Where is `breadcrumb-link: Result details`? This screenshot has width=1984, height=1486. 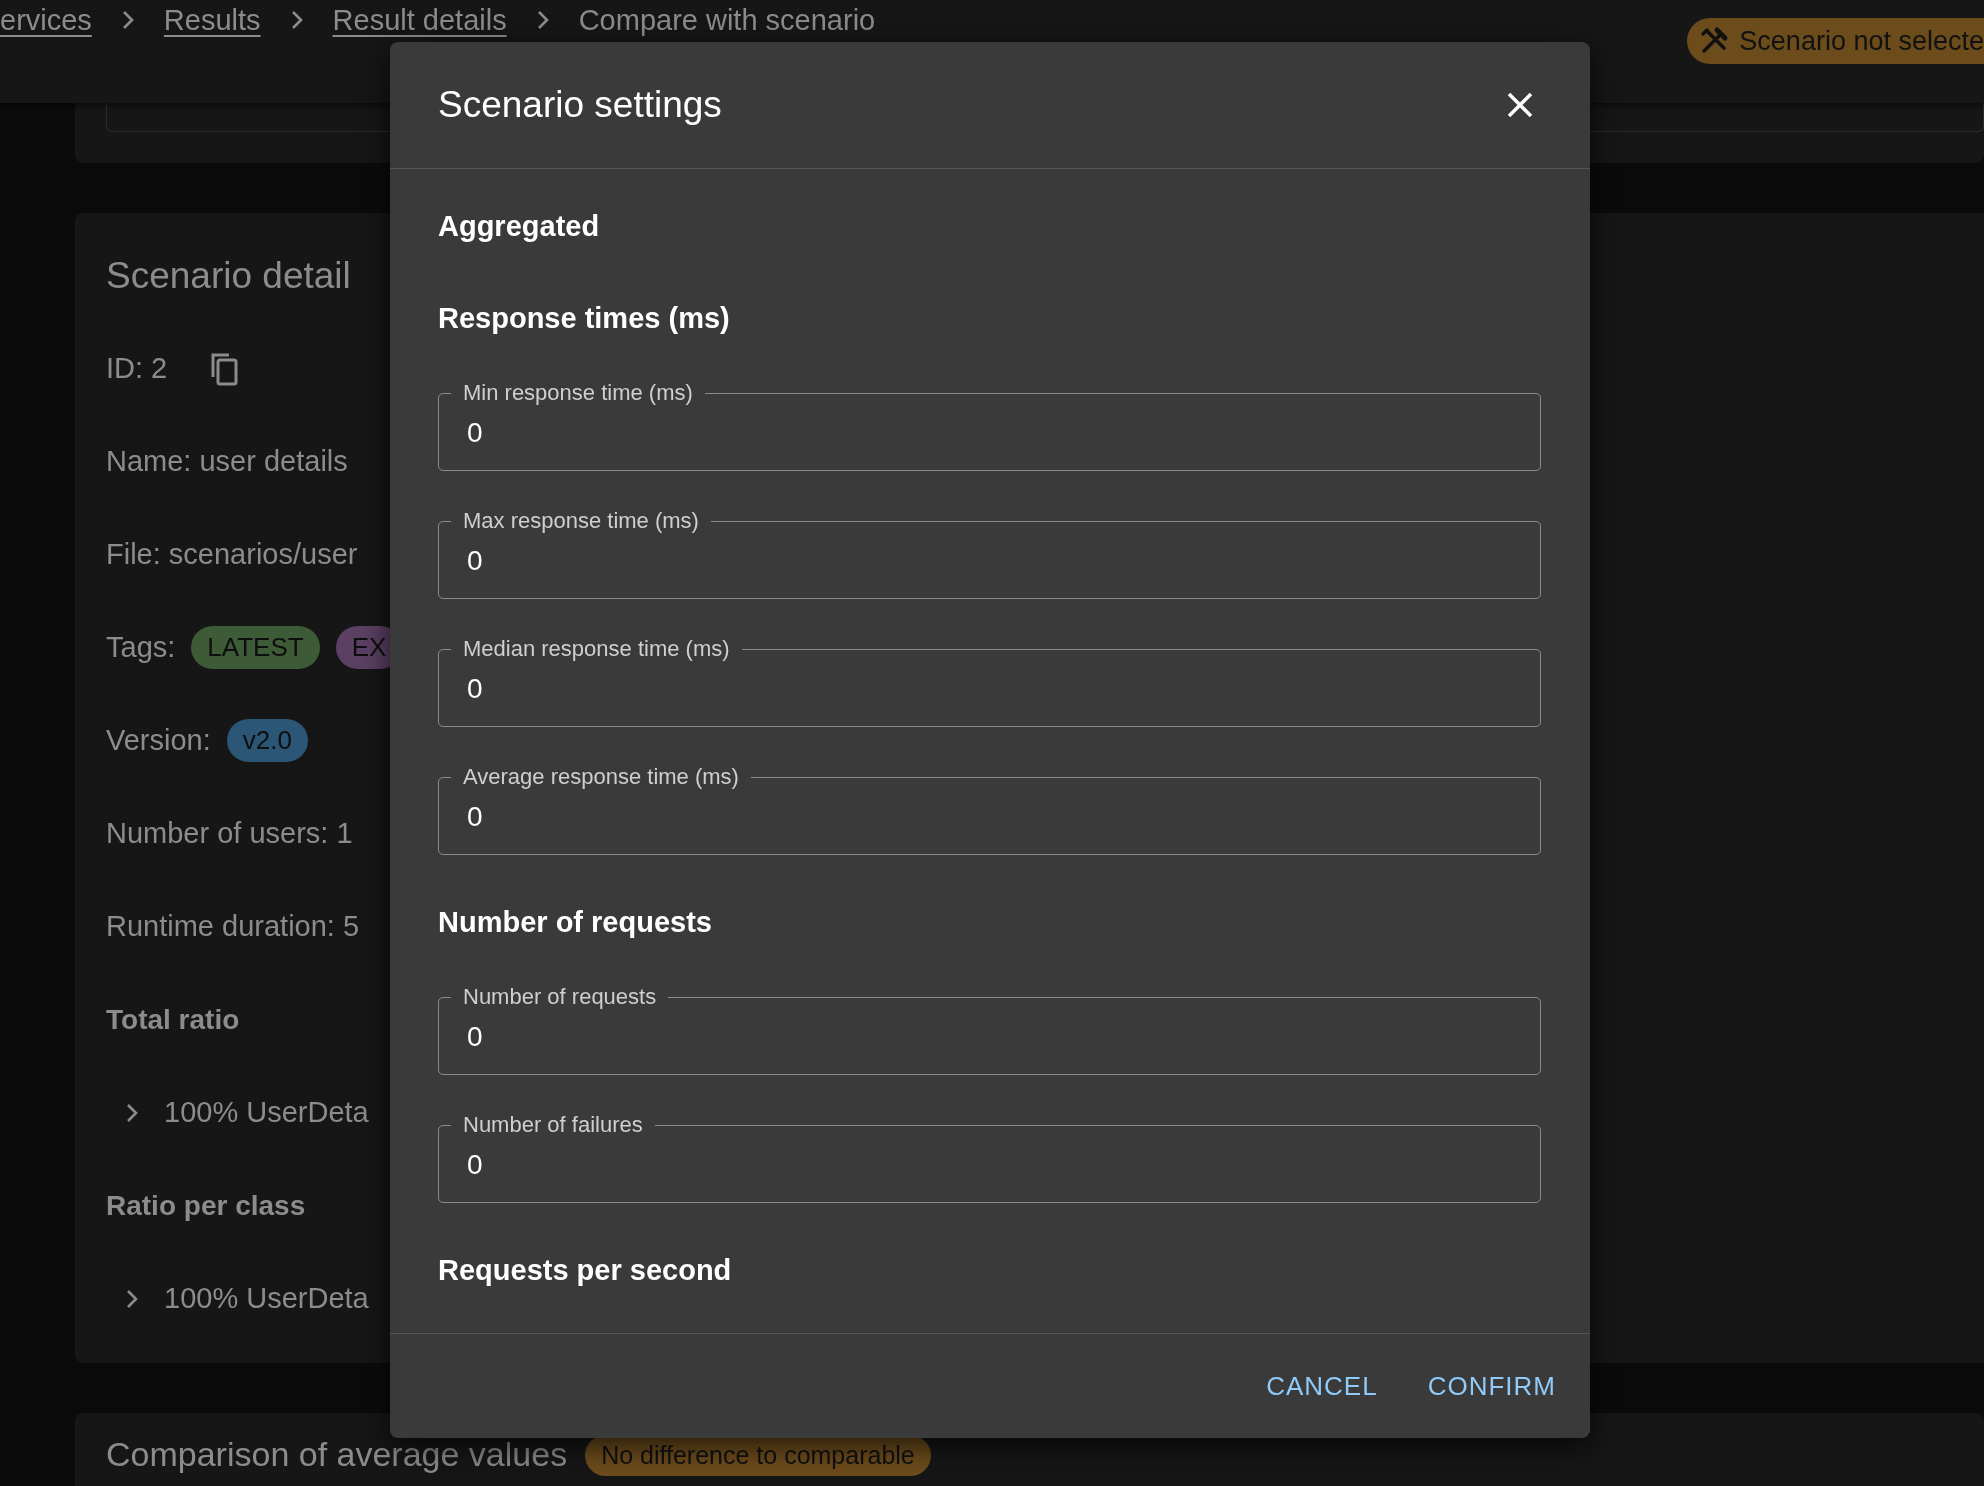
breadcrumb-link: Result details is located at coordinates (419, 20).